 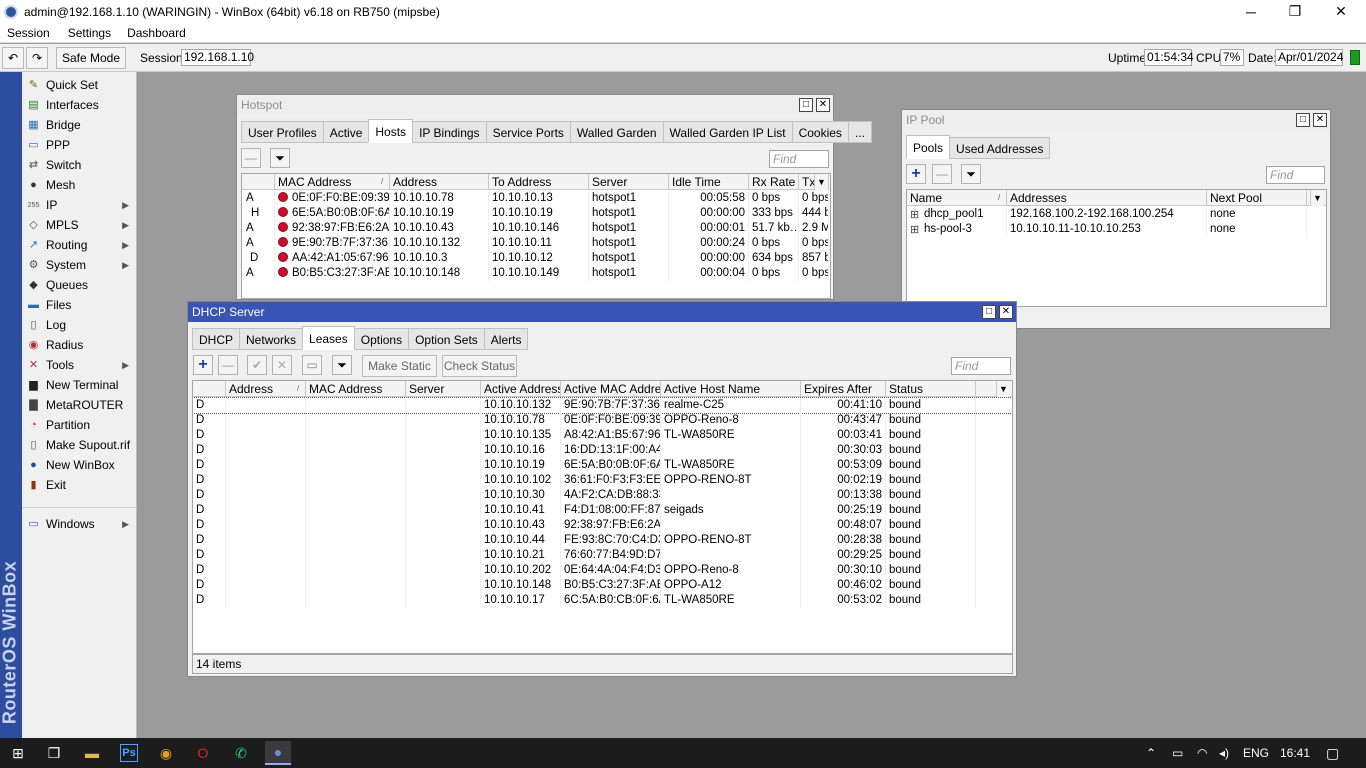 I want to click on tab-leases: Leases, so click(x=328, y=338).